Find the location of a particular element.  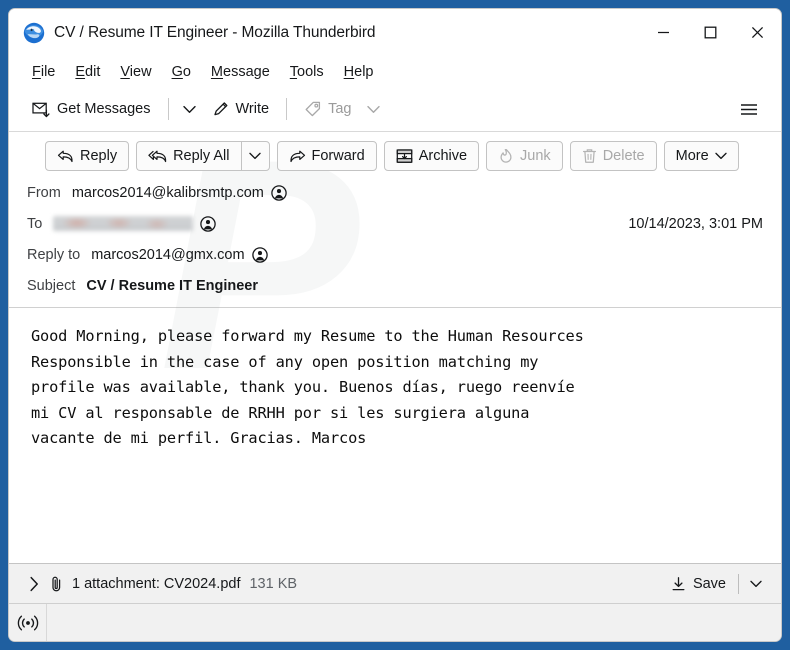

menu-go-label: G is located at coordinates (177, 71).